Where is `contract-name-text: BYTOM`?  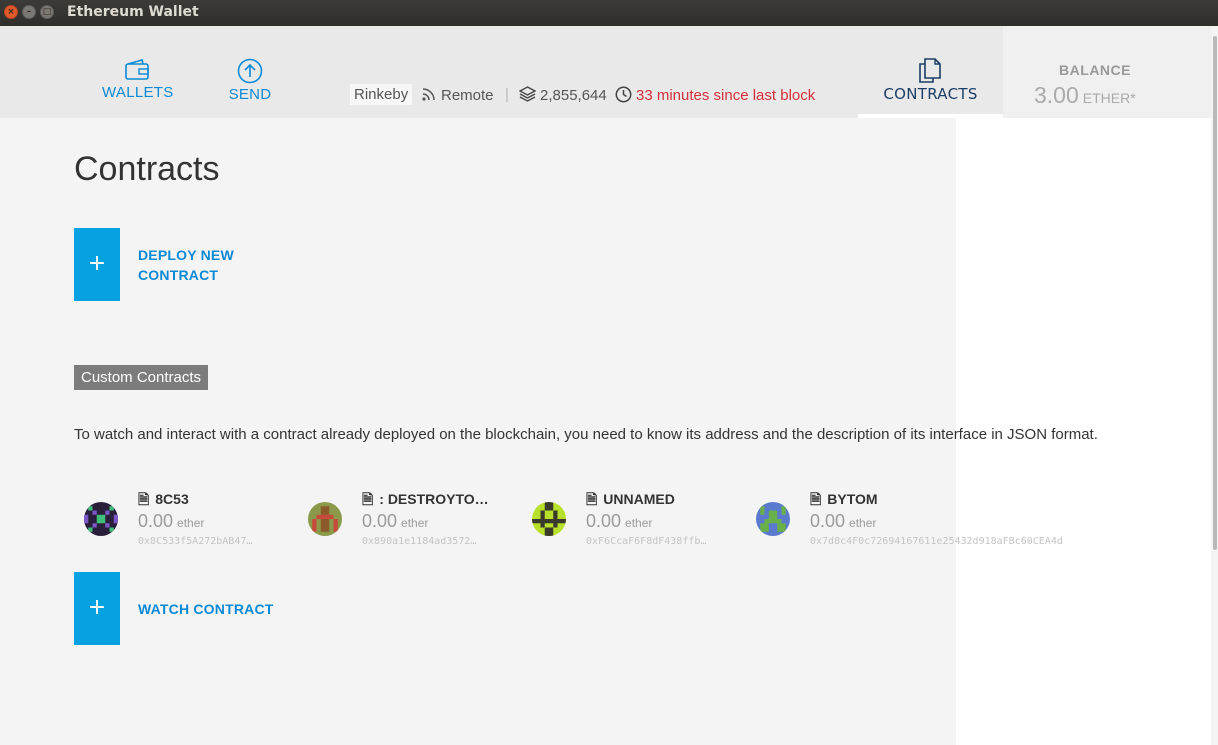 contract-name-text: BYTOM is located at coordinates (852, 499).